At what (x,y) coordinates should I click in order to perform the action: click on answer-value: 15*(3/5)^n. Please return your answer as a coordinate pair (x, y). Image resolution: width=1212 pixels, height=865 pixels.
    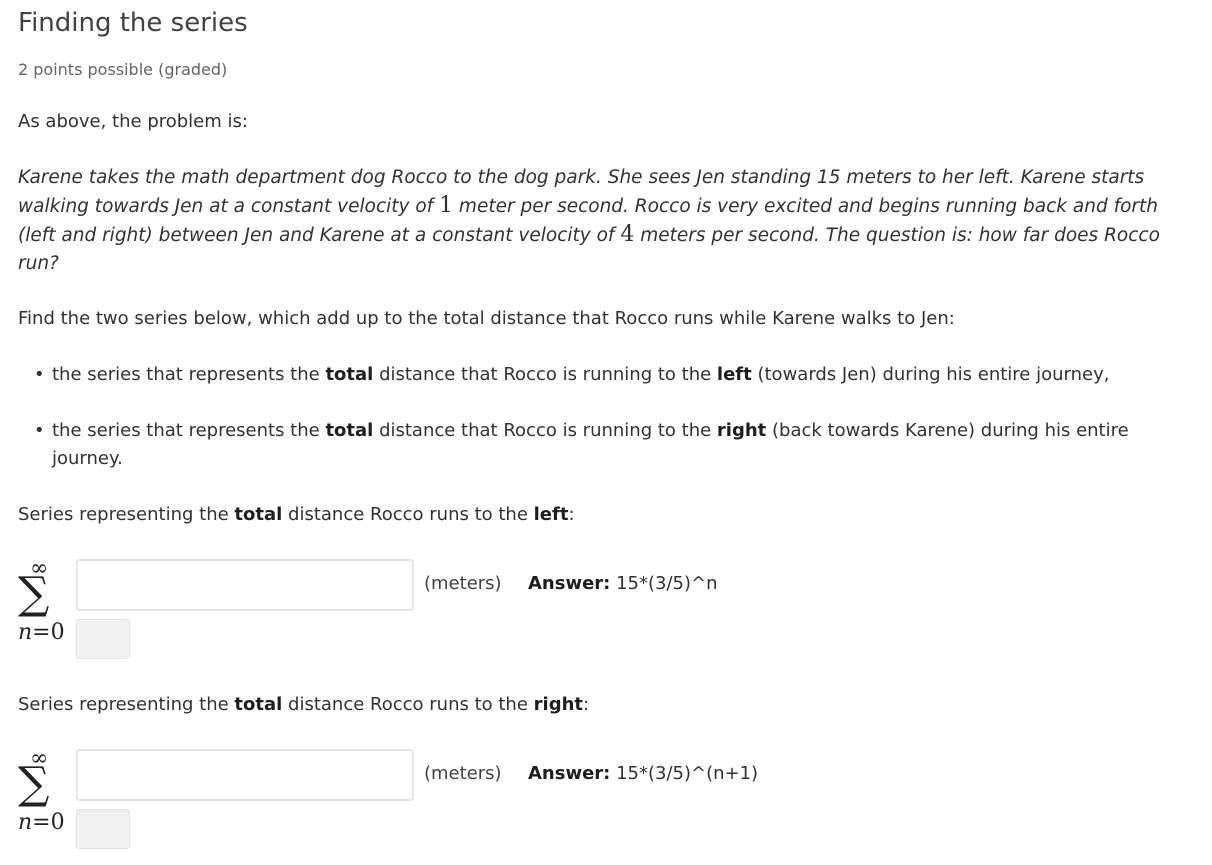
    Looking at the image, I should click on (664, 583).